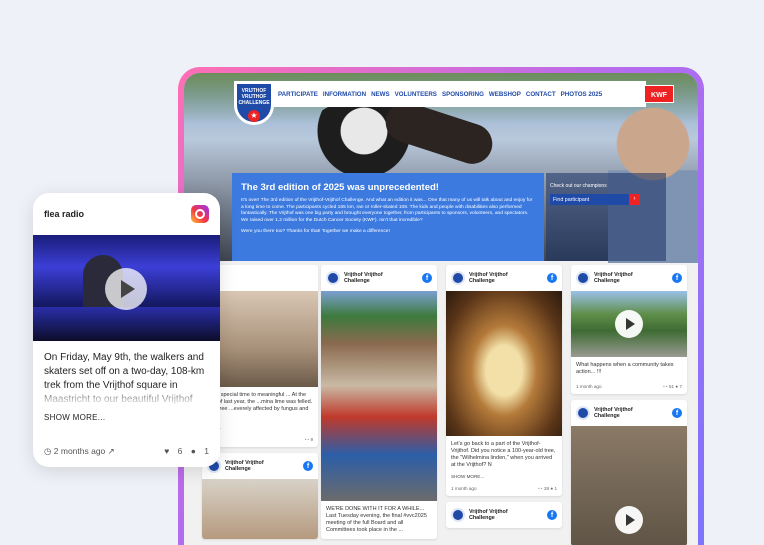 The image size is (764, 545). Describe the element at coordinates (79, 451) in the screenshot. I see `post-time: 2 months ago` at that location.